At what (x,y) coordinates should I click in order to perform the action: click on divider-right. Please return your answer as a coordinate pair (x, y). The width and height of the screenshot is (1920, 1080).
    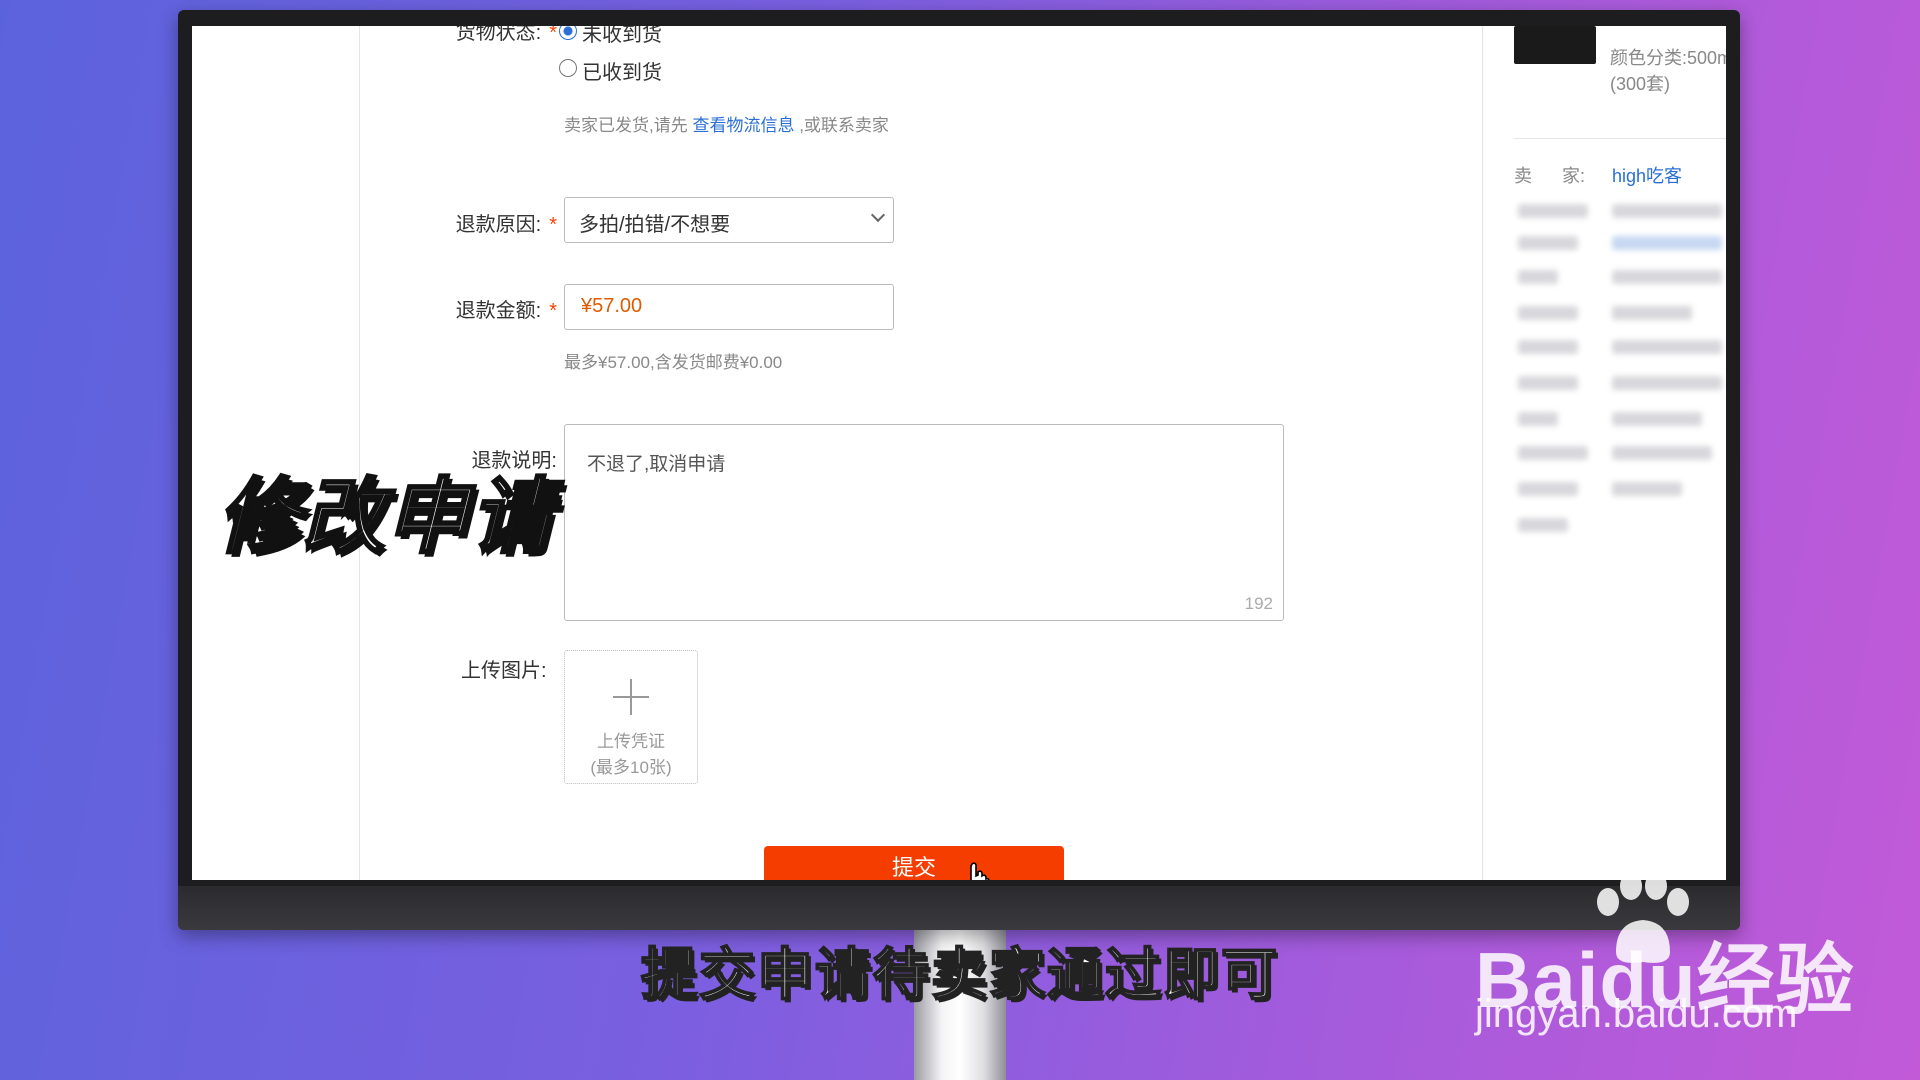
    Looking at the image, I should click on (1482, 453).